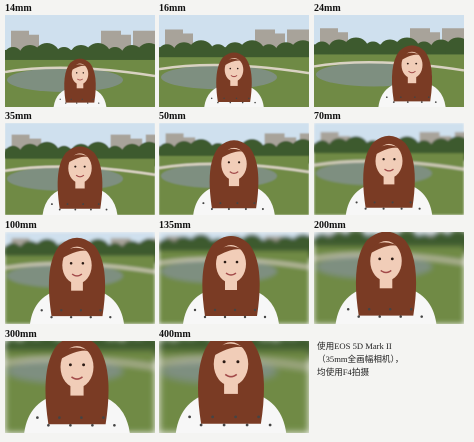 This screenshot has width=474, height=442. Describe the element at coordinates (172, 8) in the screenshot. I see `focal-length-label: 16mm` at that location.